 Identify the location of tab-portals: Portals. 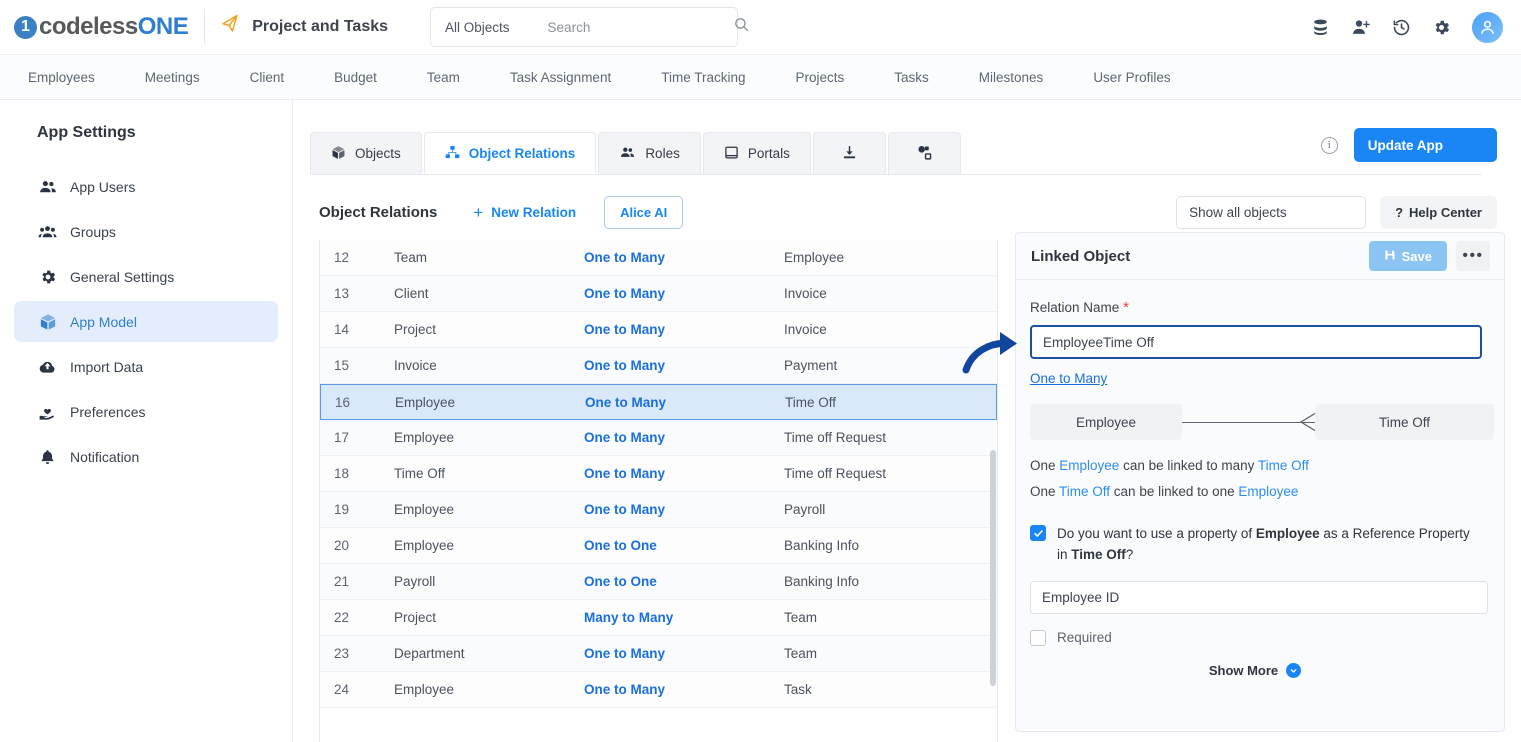
(756, 153).